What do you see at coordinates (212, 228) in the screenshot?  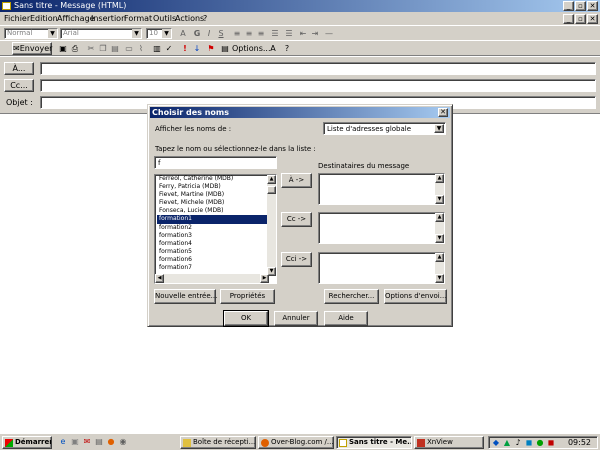 I see `name-list-item: formation2` at bounding box center [212, 228].